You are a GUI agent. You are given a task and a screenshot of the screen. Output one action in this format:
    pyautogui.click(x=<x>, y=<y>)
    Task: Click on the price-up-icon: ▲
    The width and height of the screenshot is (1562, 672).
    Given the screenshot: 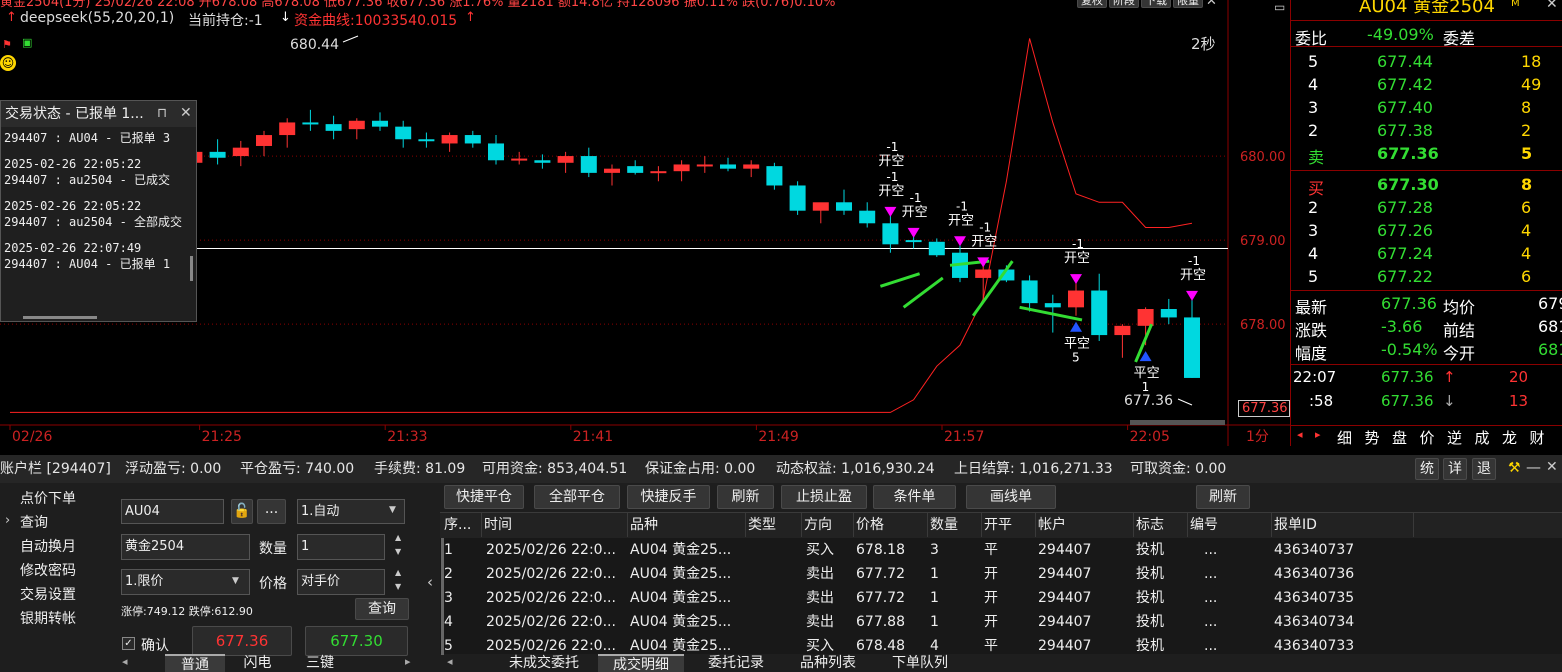 What is the action you would take?
    pyautogui.click(x=398, y=572)
    